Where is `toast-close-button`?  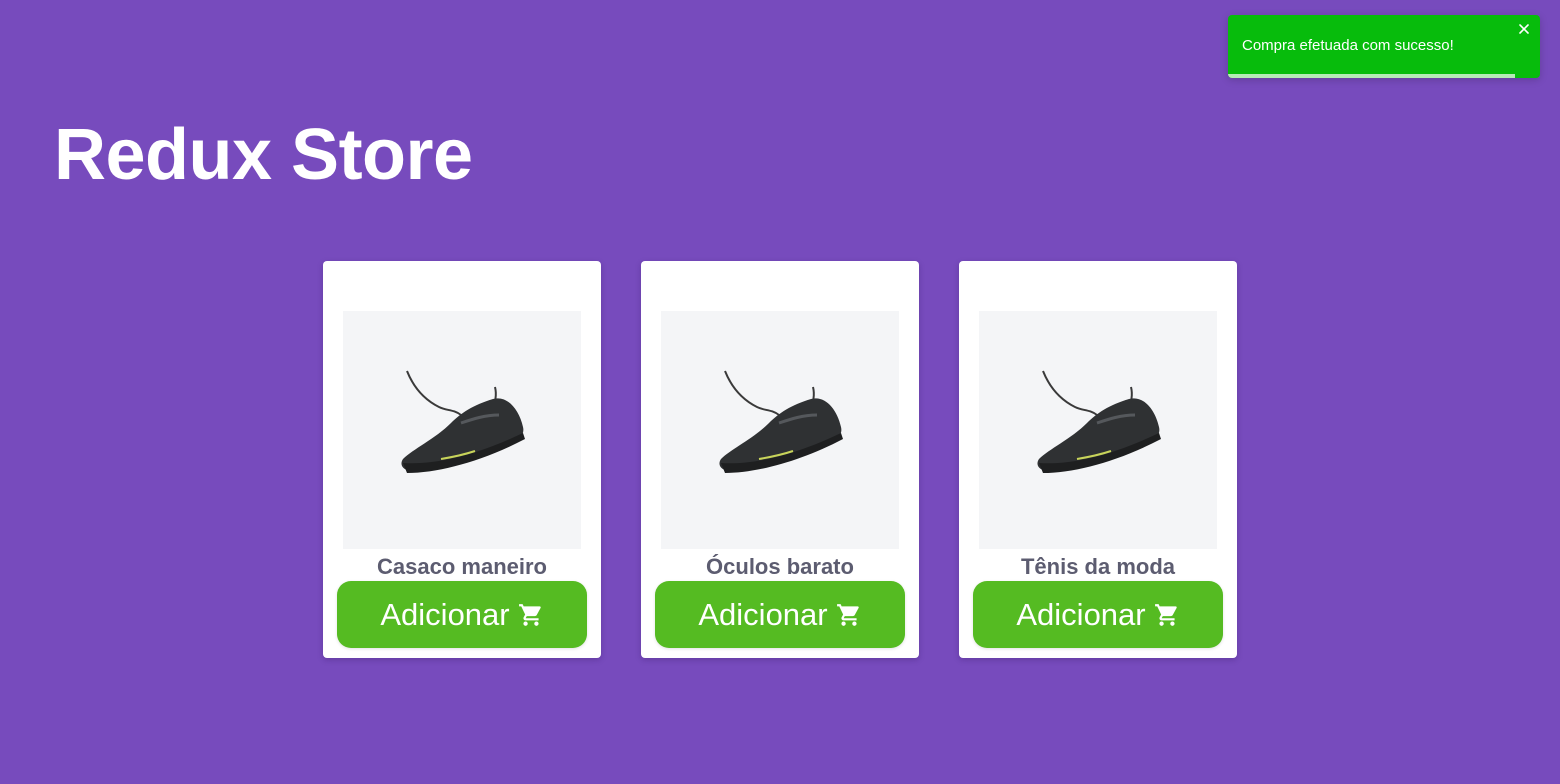 toast-close-button is located at coordinates (1524, 29).